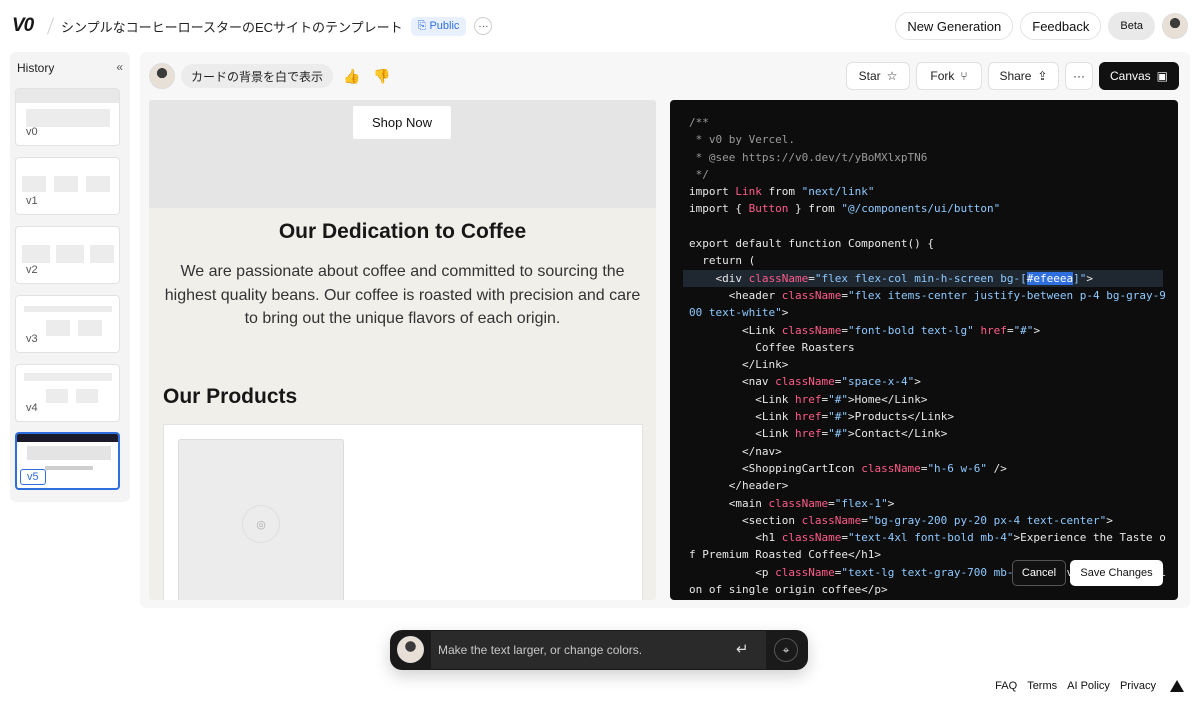  I want to click on more-options-button: ···, so click(1079, 76).